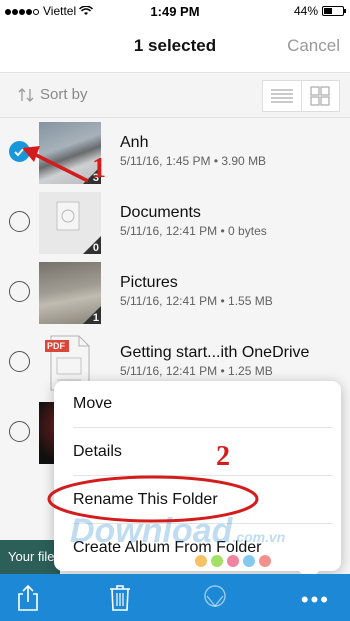 This screenshot has width=350, height=621. Describe the element at coordinates (305, 11) in the screenshot. I see `battery-percent: 44%` at that location.